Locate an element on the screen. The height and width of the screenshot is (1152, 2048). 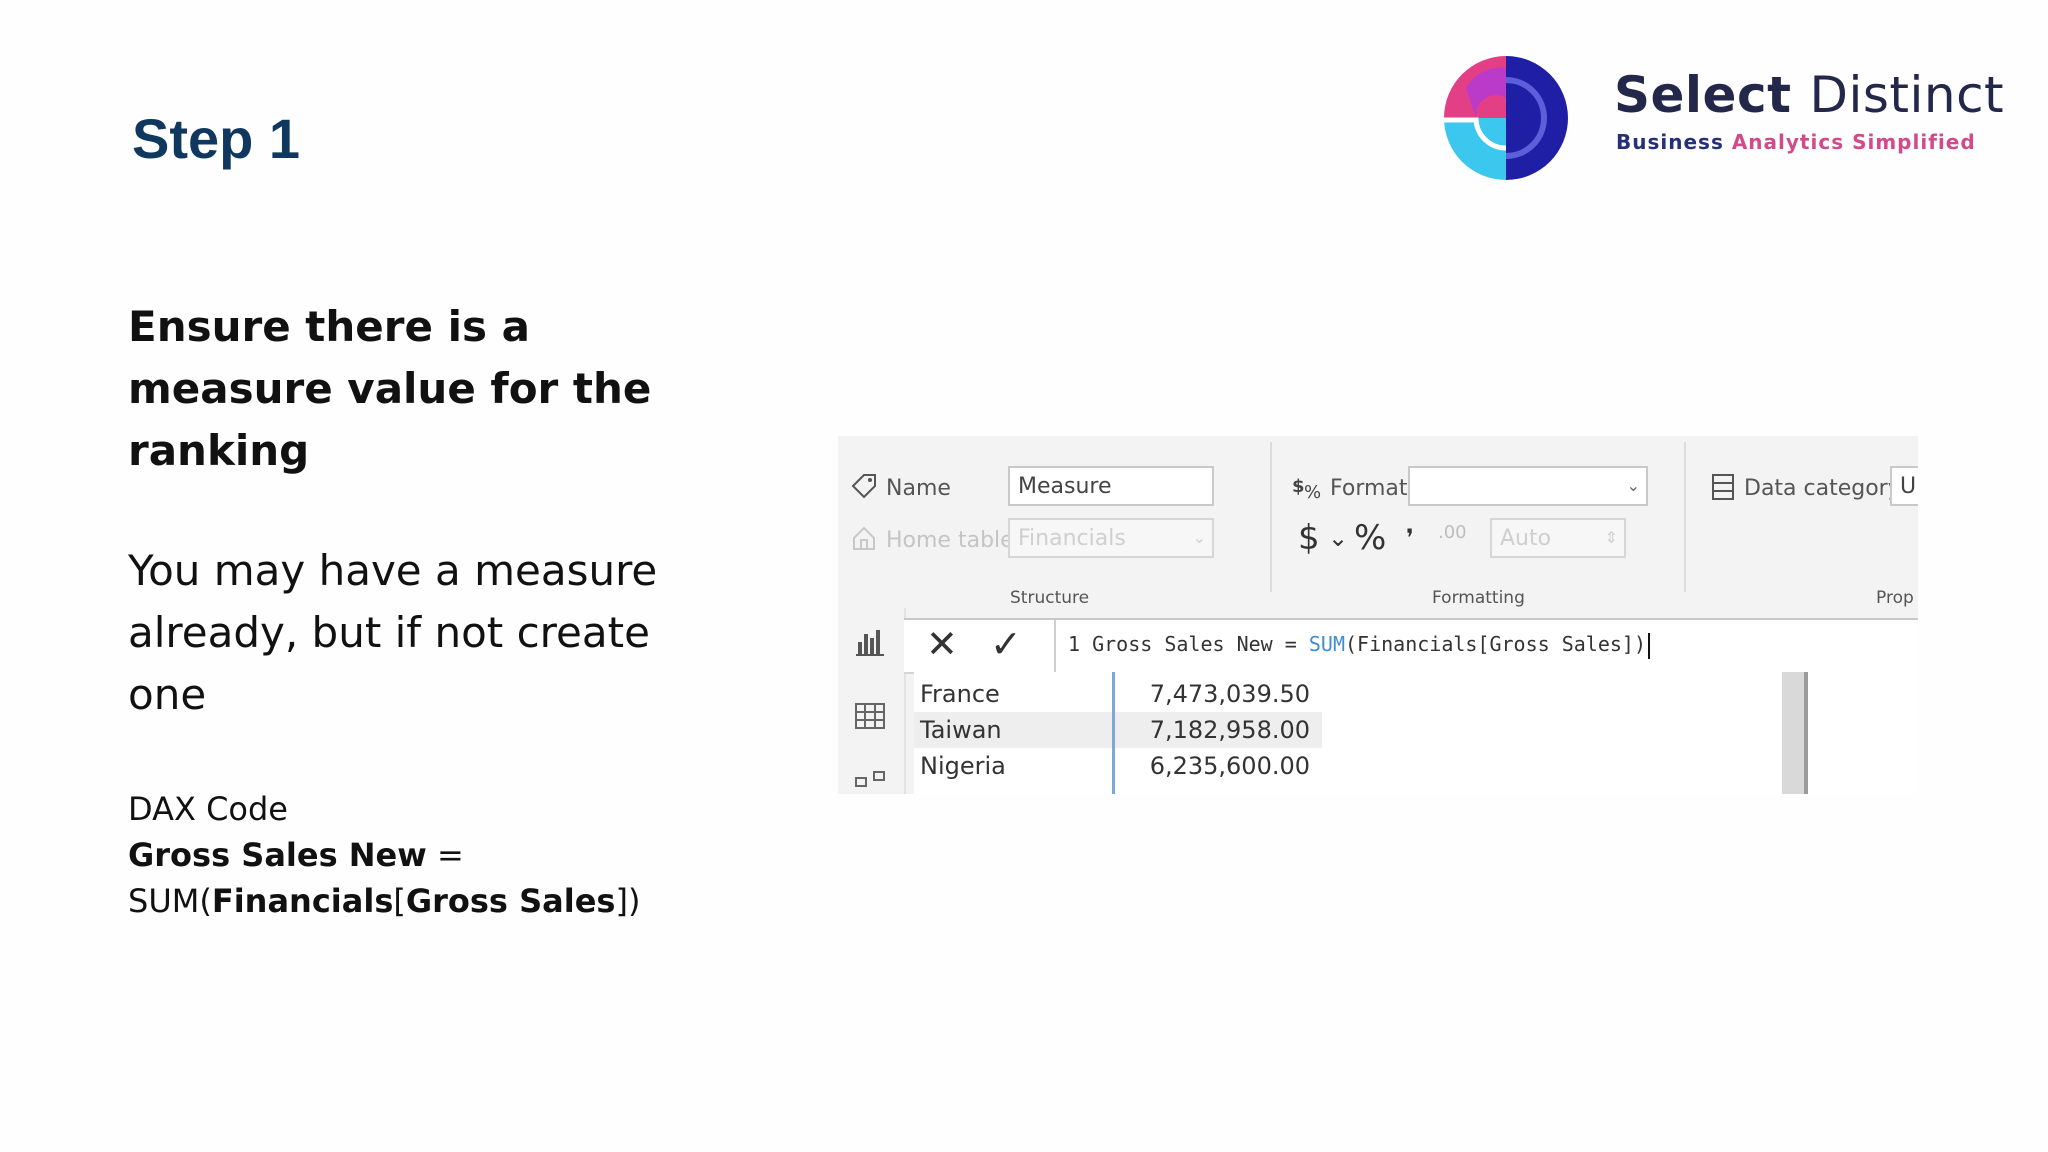
logo-tagline-part2: Analytics Simplified is located at coordinates (1853, 142).